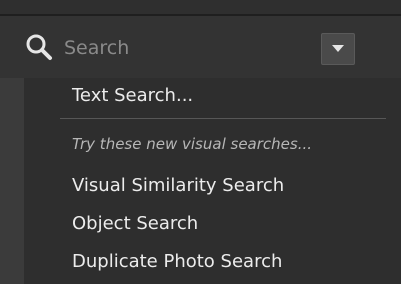 This screenshot has width=401, height=284. What do you see at coordinates (200, 7) in the screenshot?
I see `top-strip` at bounding box center [200, 7].